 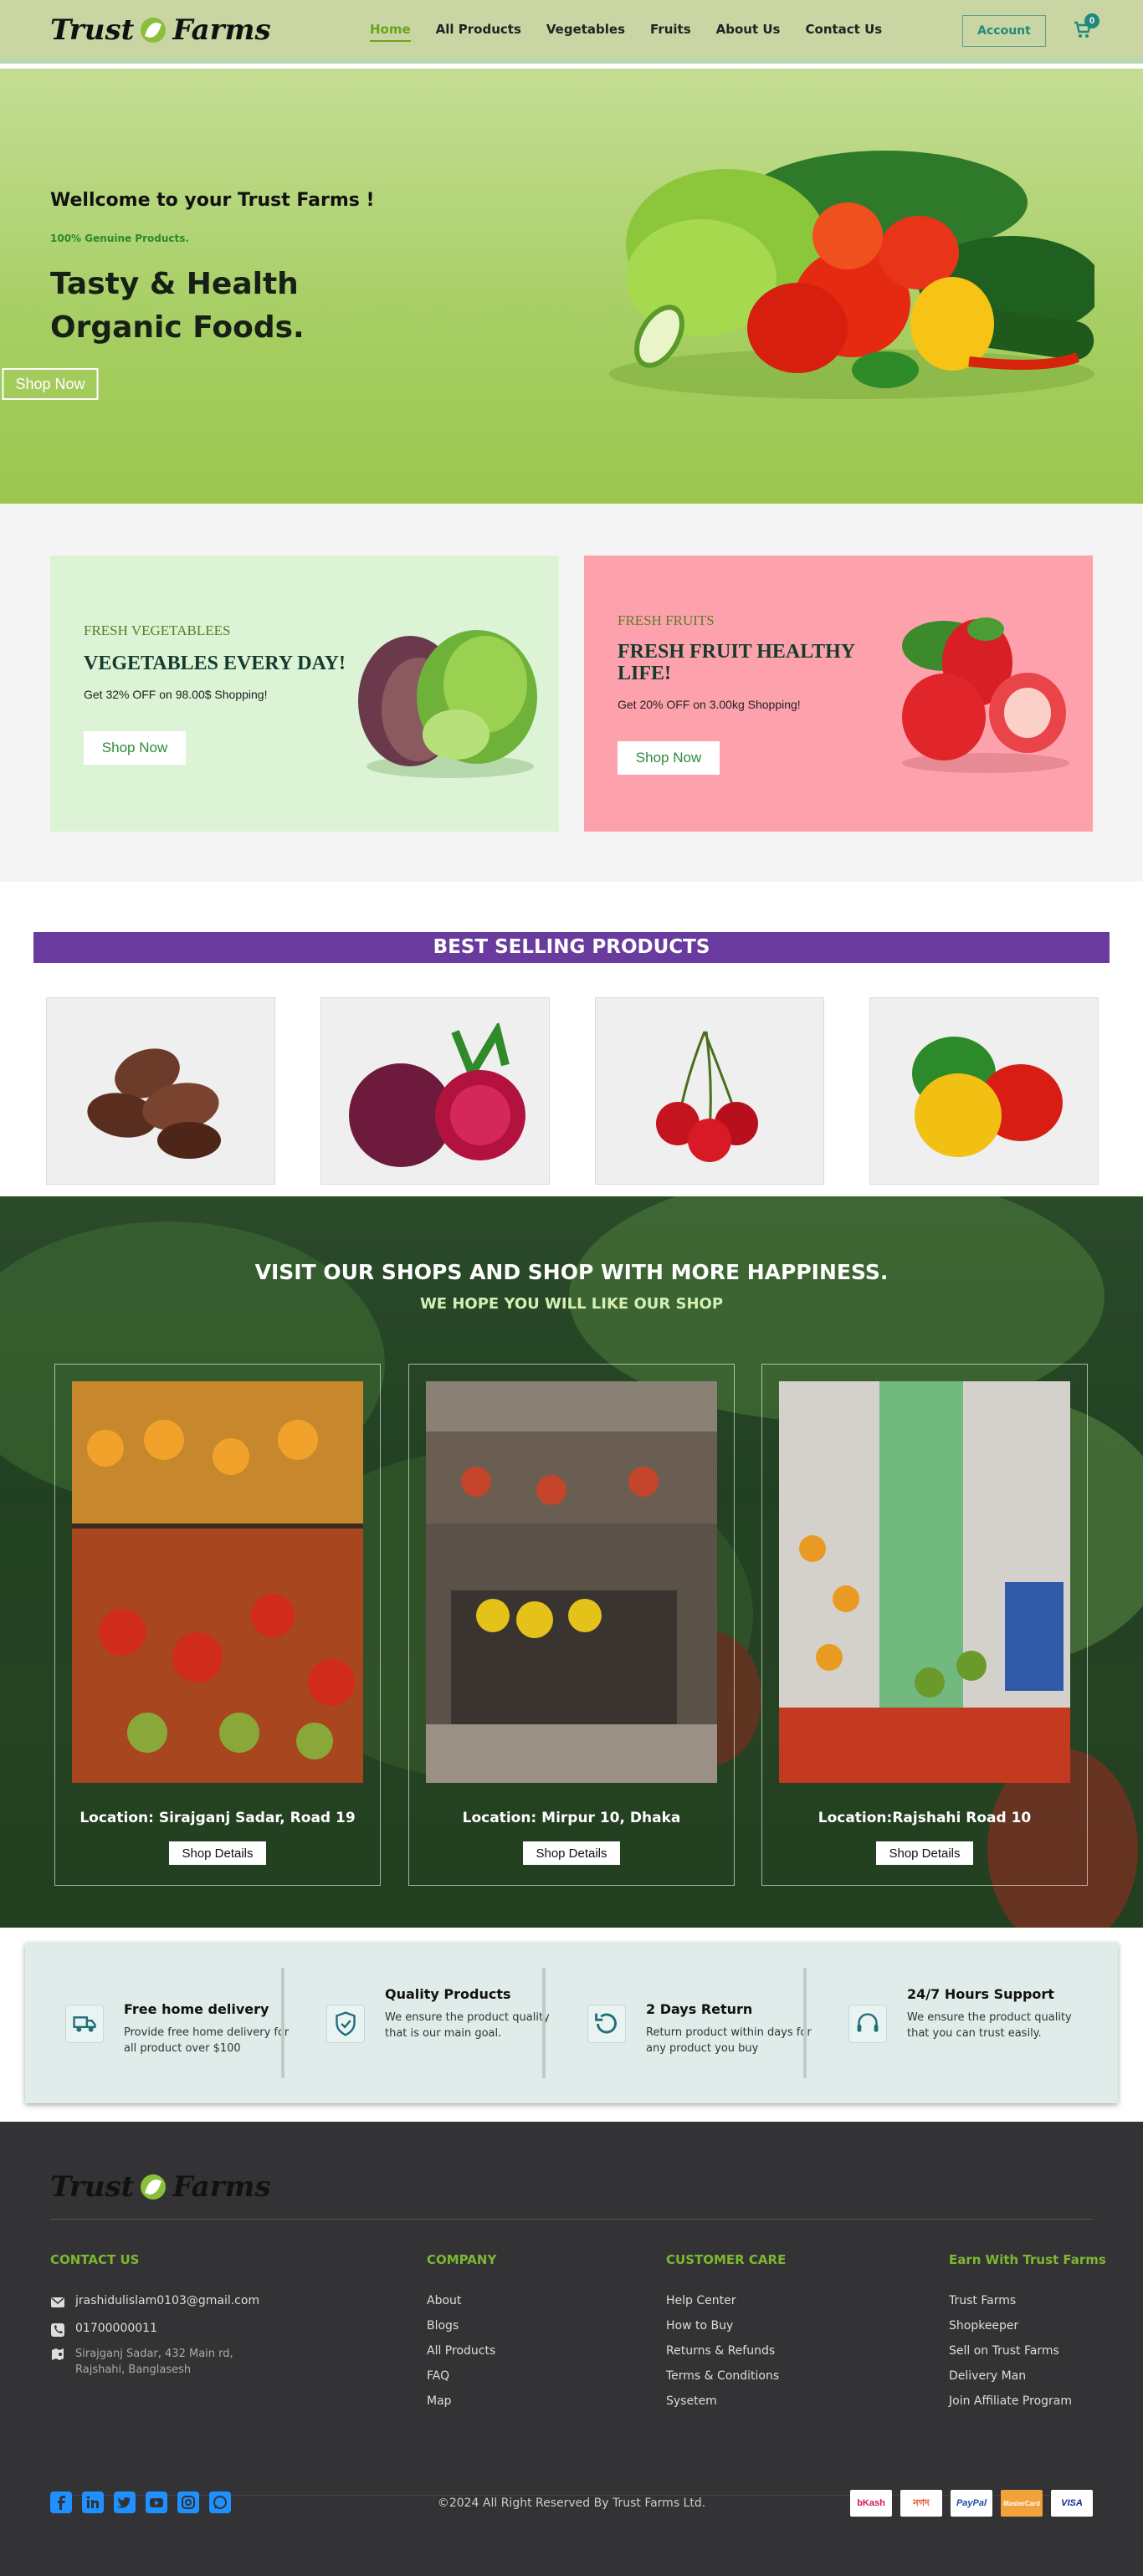 I want to click on product-card-beetroot, so click(x=435, y=1091).